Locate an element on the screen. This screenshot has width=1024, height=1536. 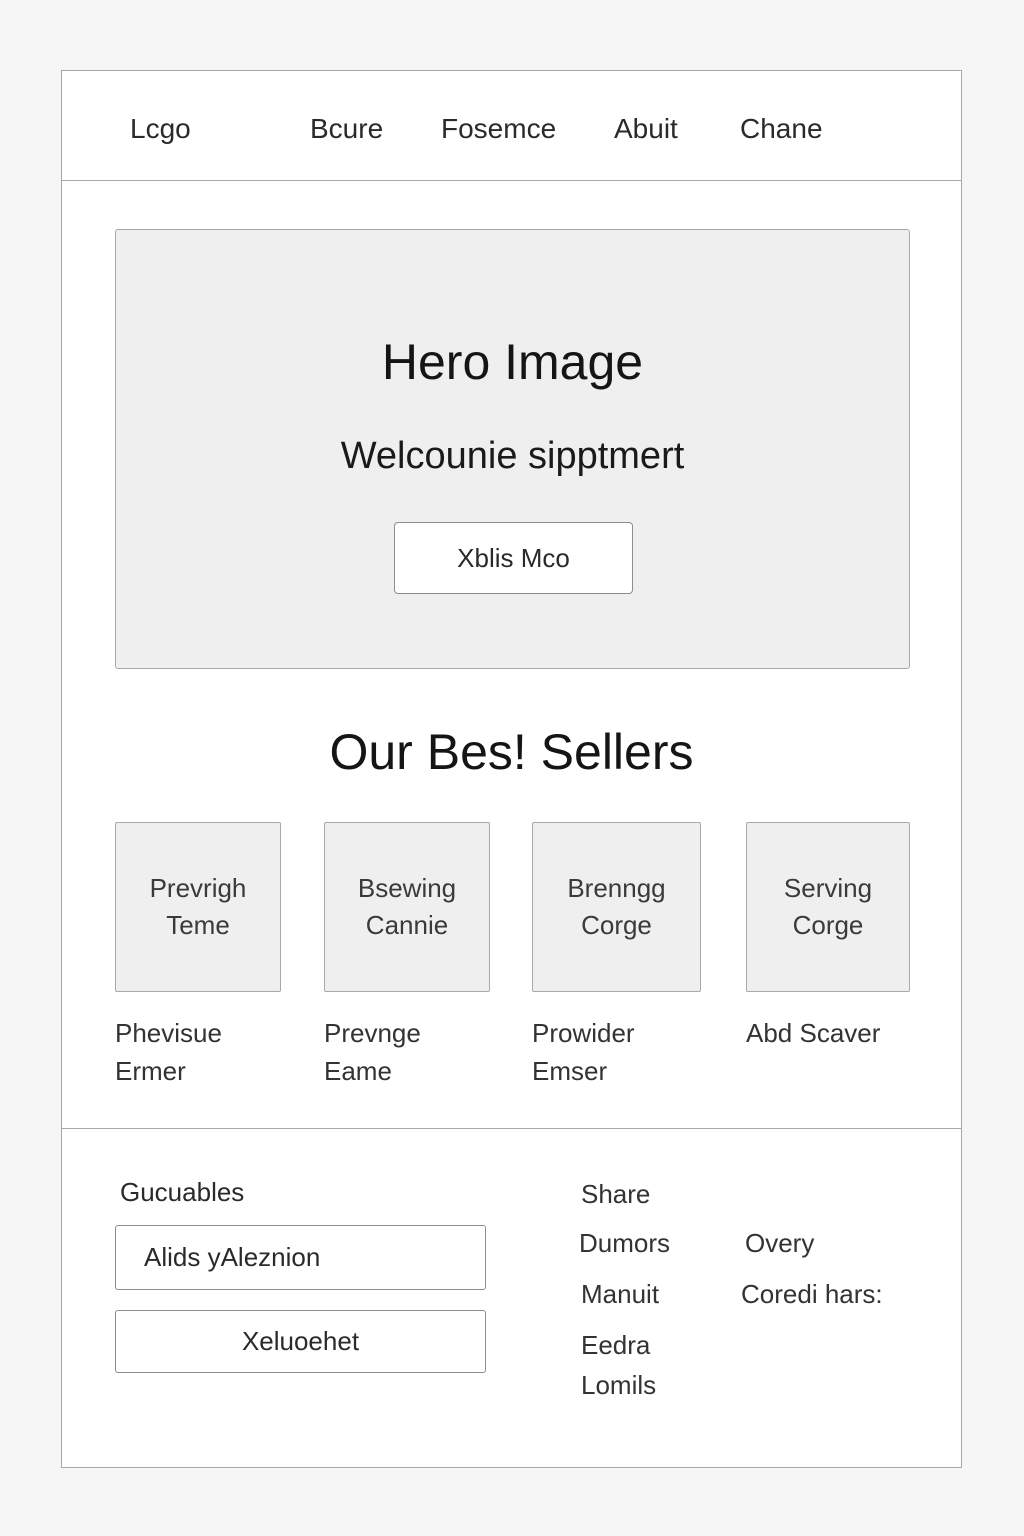
footer-link: Eedra is located at coordinates (615, 1345).